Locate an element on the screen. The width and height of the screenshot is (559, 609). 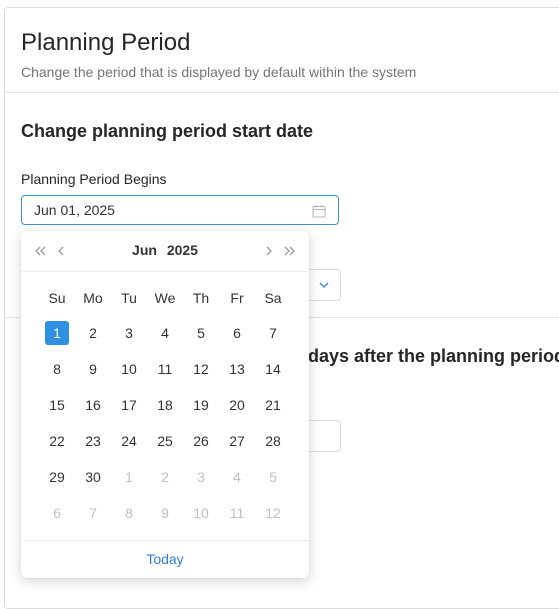
section-title-start-date: Change planning period start date is located at coordinates (167, 131).